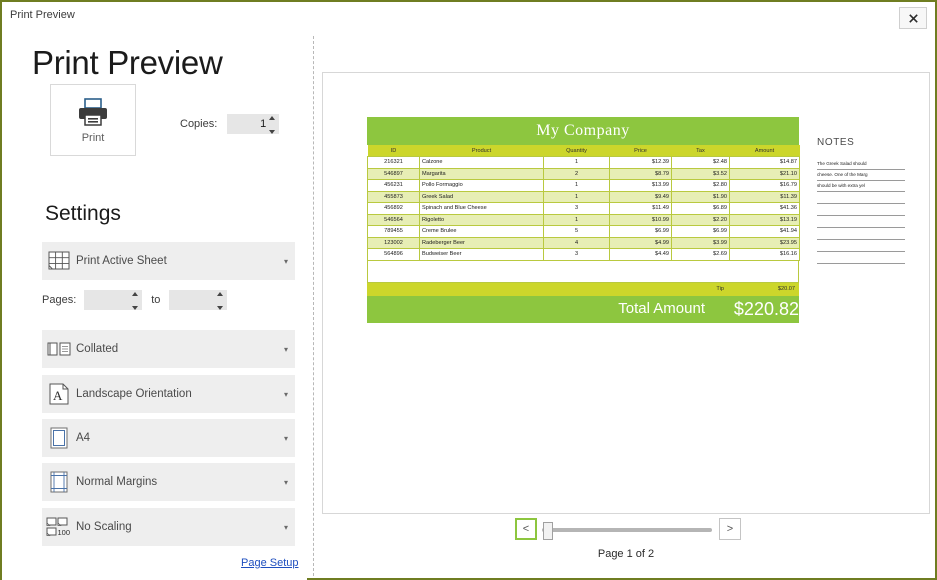 Image resolution: width=937 pixels, height=580 pixels. Describe the element at coordinates (764, 151) in the screenshot. I see `column-header-amount: Amount` at that location.